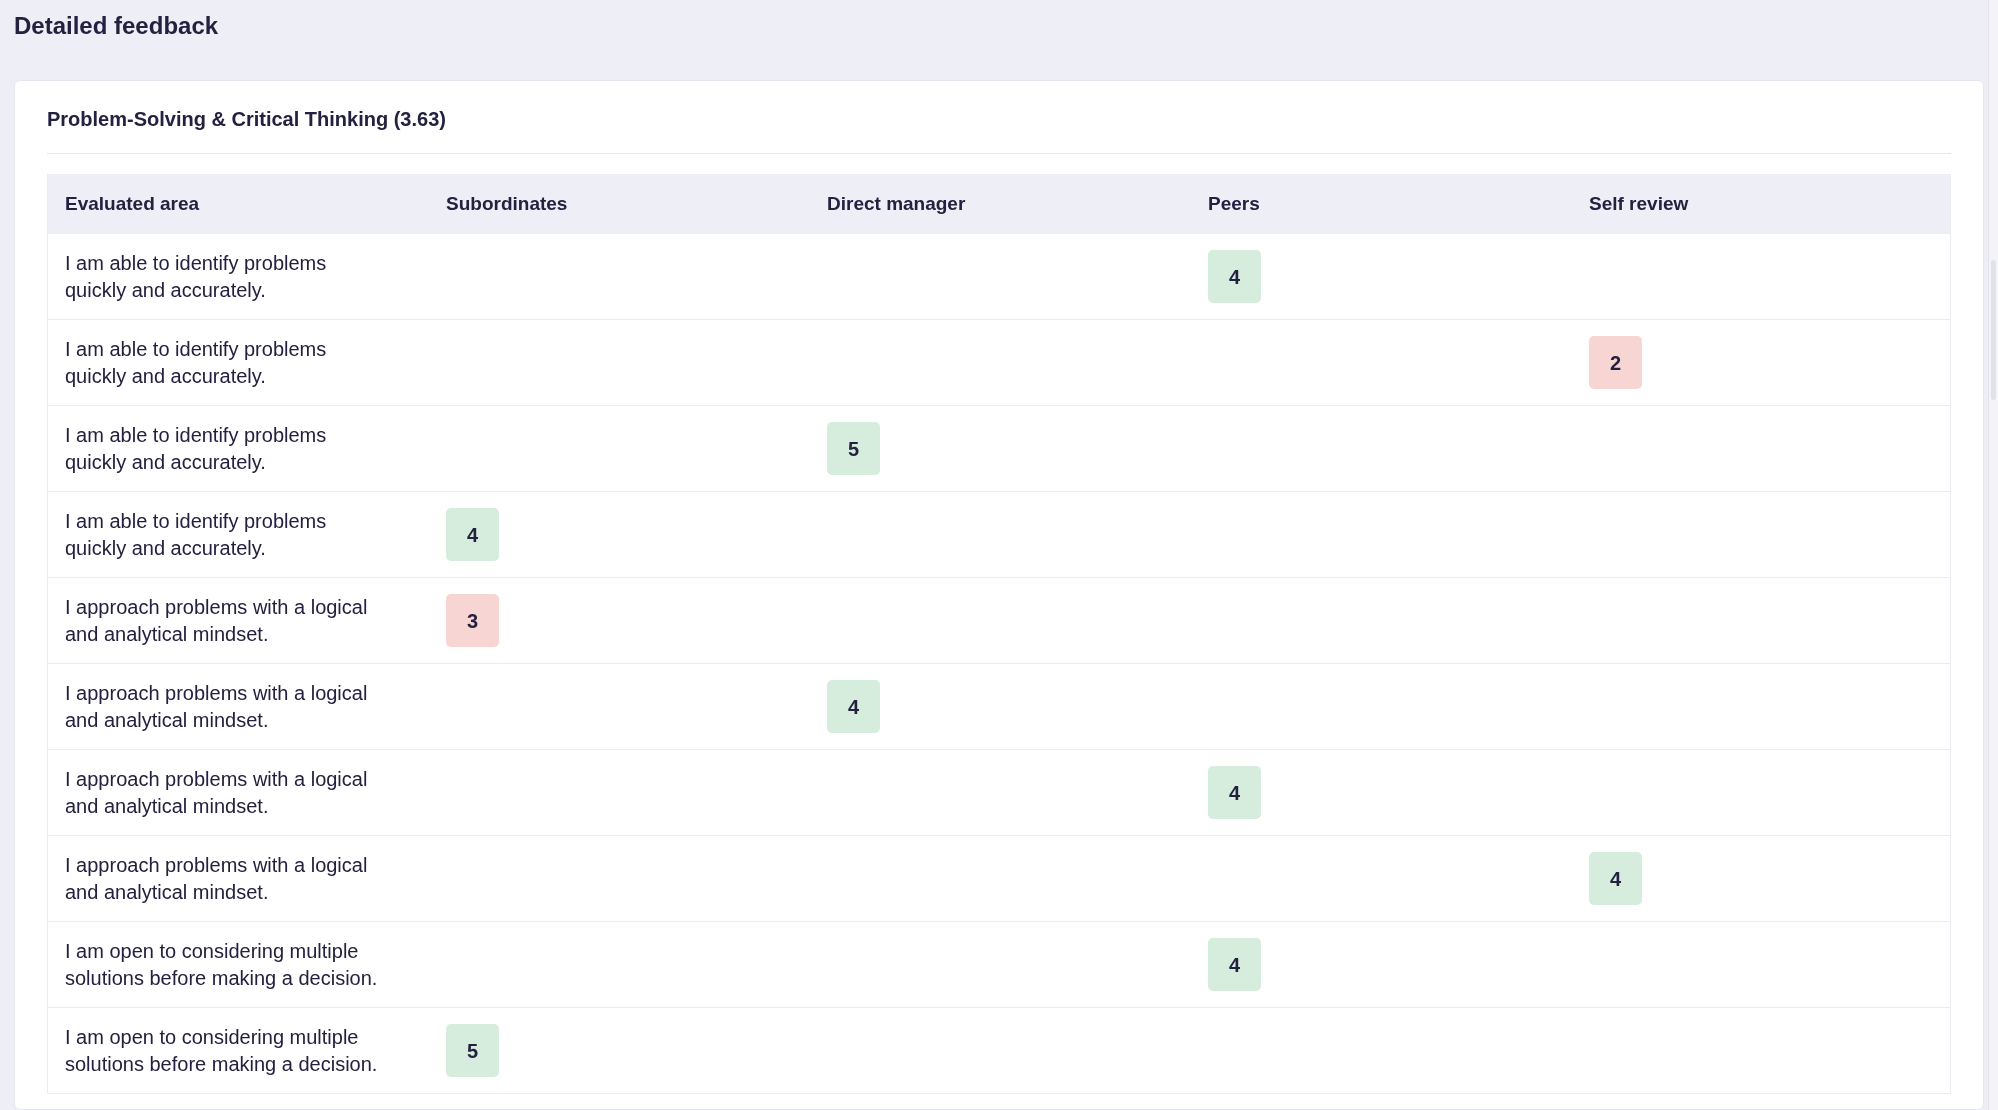 The image size is (1998, 1110). What do you see at coordinates (472, 620) in the screenshot?
I see `score-badge: 3` at bounding box center [472, 620].